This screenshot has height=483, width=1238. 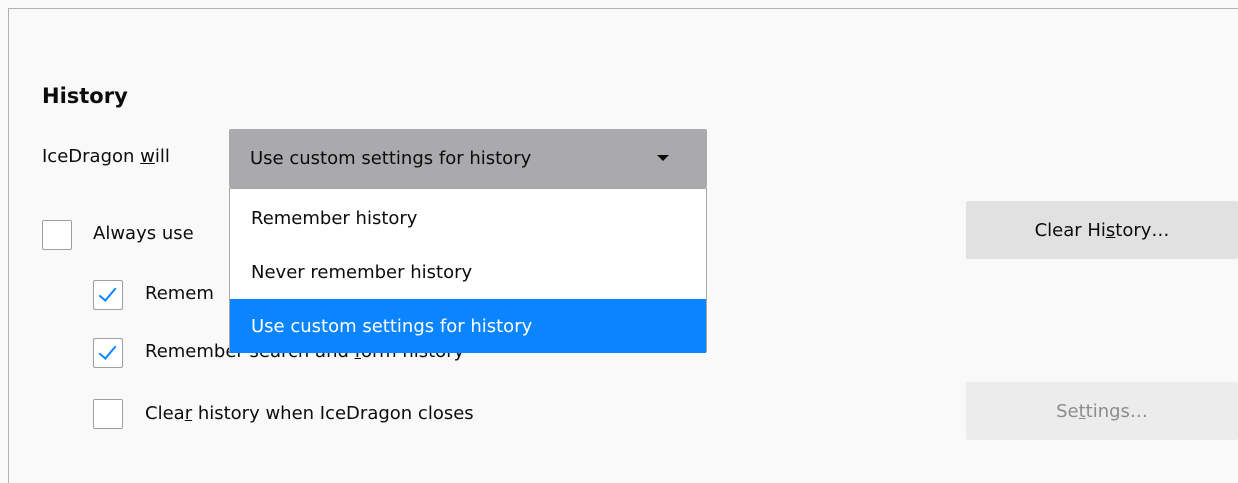 I want to click on option-never-remember-history: Never remember history, so click(x=468, y=272).